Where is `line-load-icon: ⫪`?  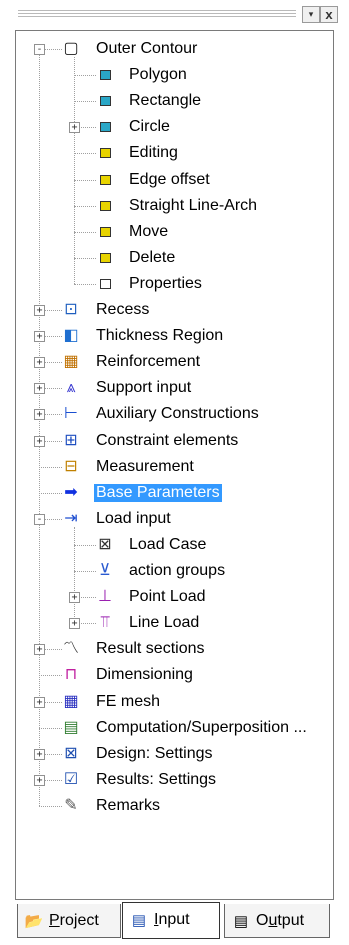 line-load-icon: ⫪ is located at coordinates (105, 623).